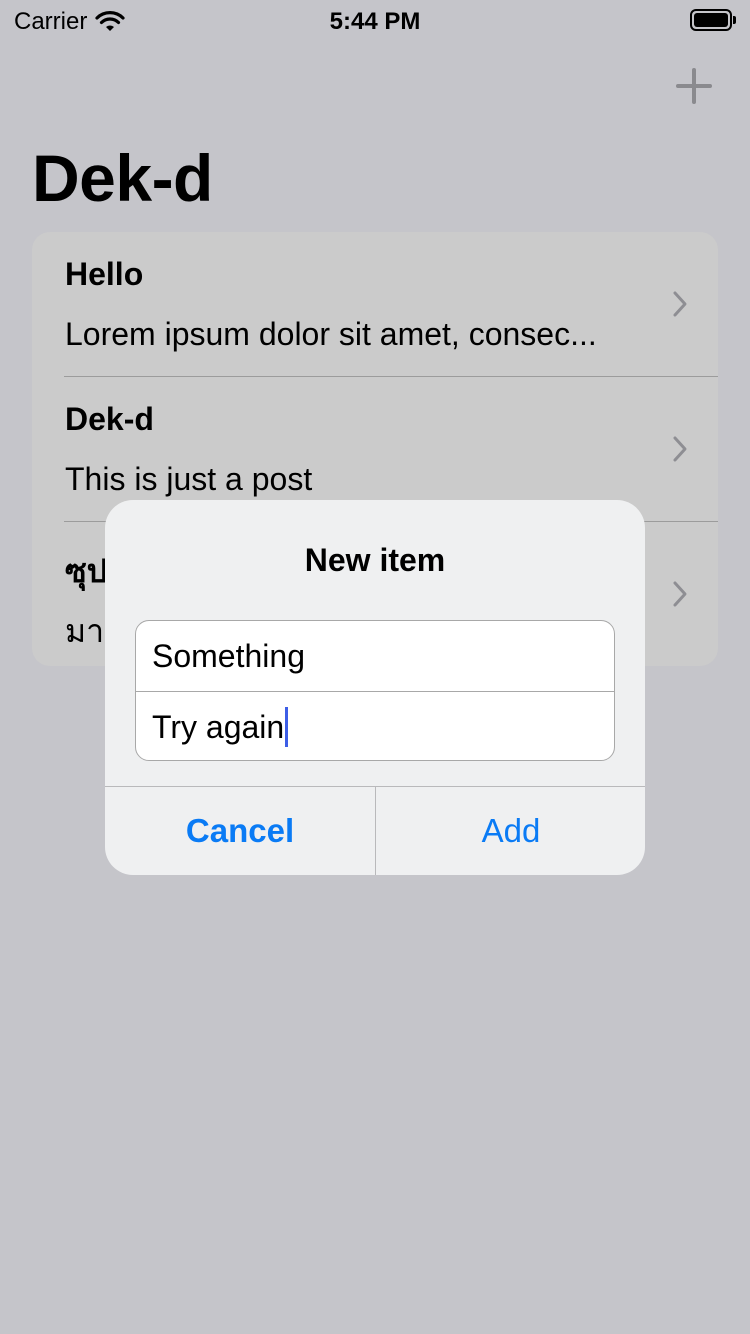 The height and width of the screenshot is (1334, 750). Describe the element at coordinates (287, 727) in the screenshot. I see `text-caret` at that location.